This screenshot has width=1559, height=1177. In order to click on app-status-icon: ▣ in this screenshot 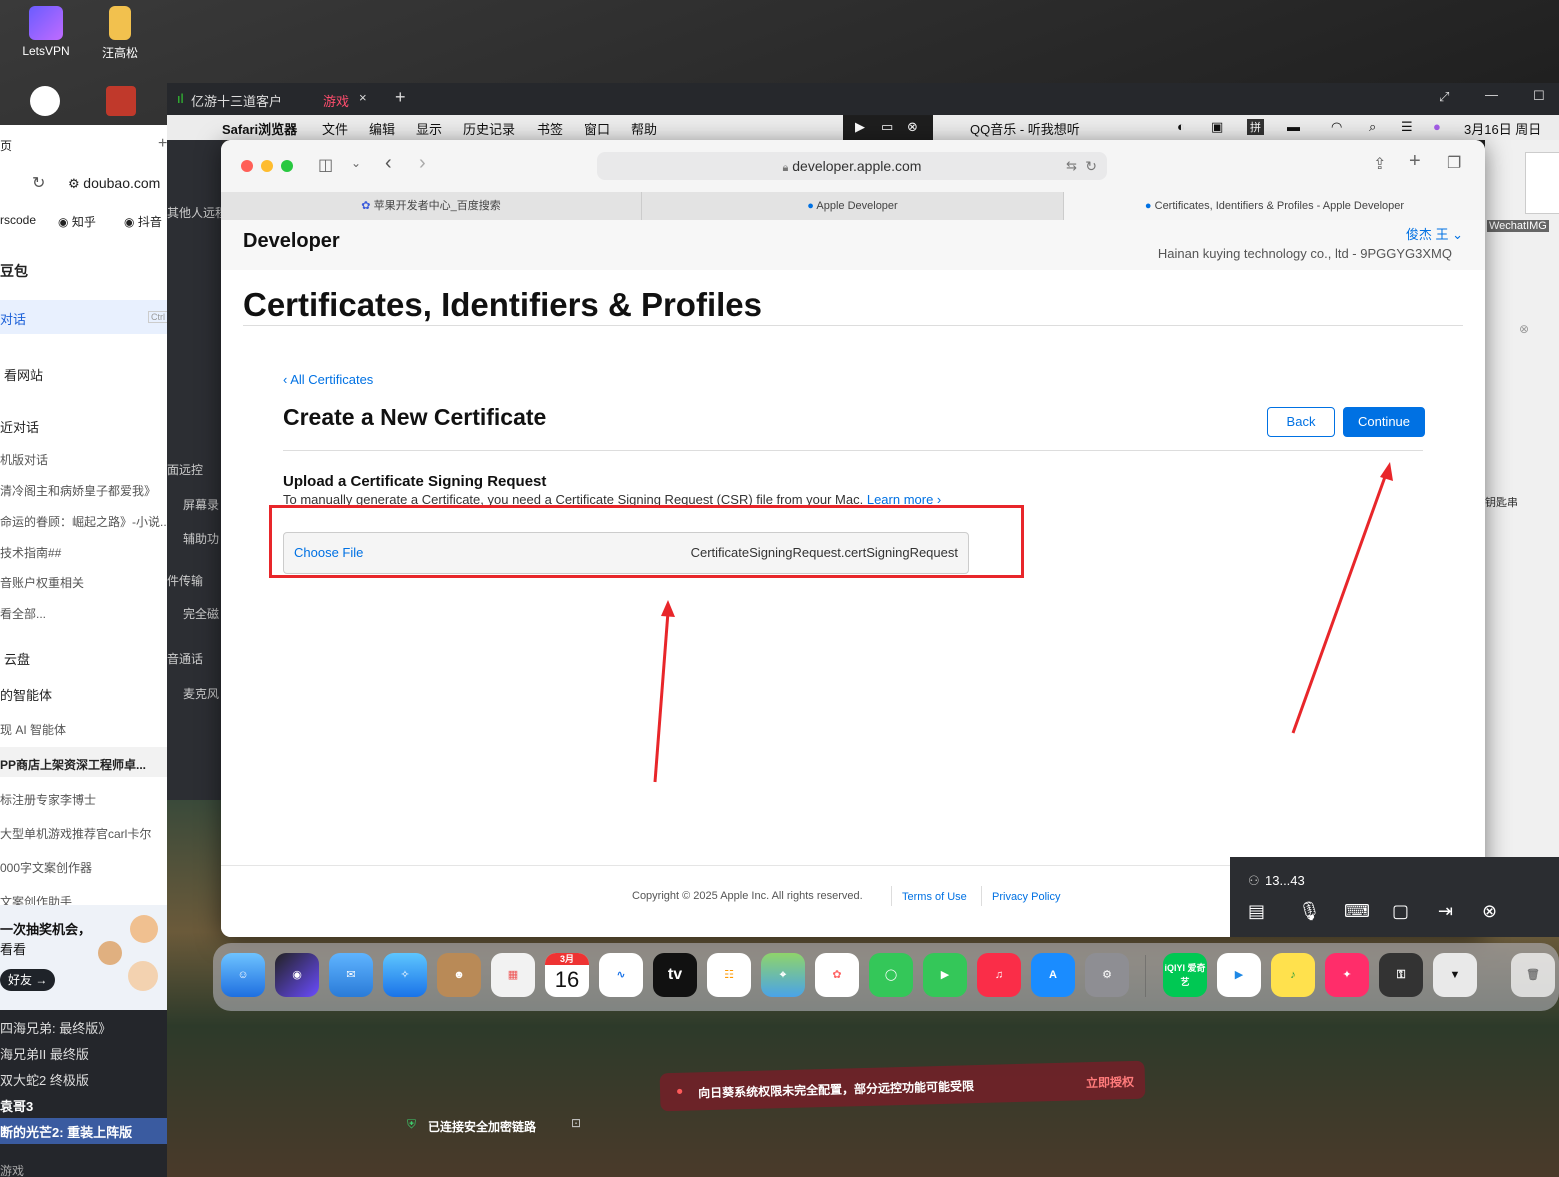, I will do `click(1217, 127)`.